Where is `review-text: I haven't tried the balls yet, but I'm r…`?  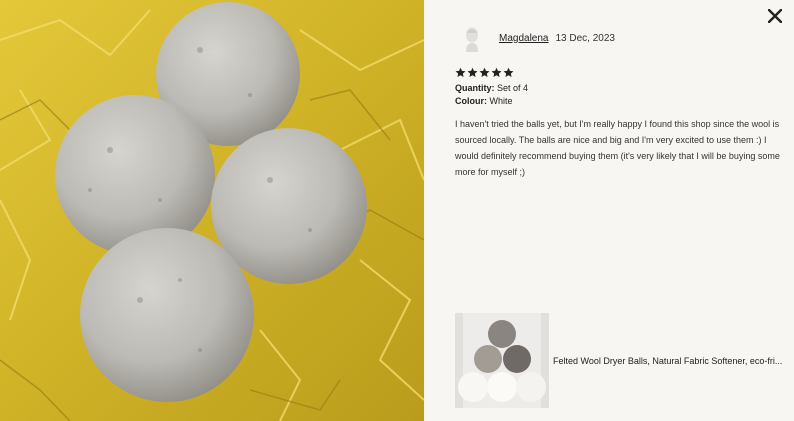 review-text: I haven't tried the balls yet, but I'm r… is located at coordinates (617, 148).